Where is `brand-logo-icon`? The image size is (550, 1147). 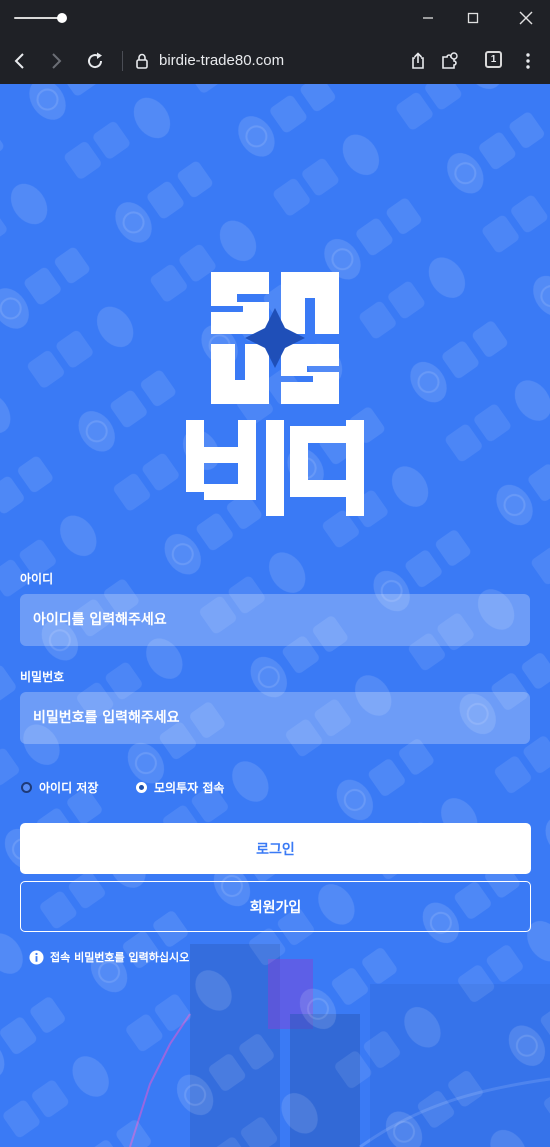
brand-logo-icon is located at coordinates (275, 338).